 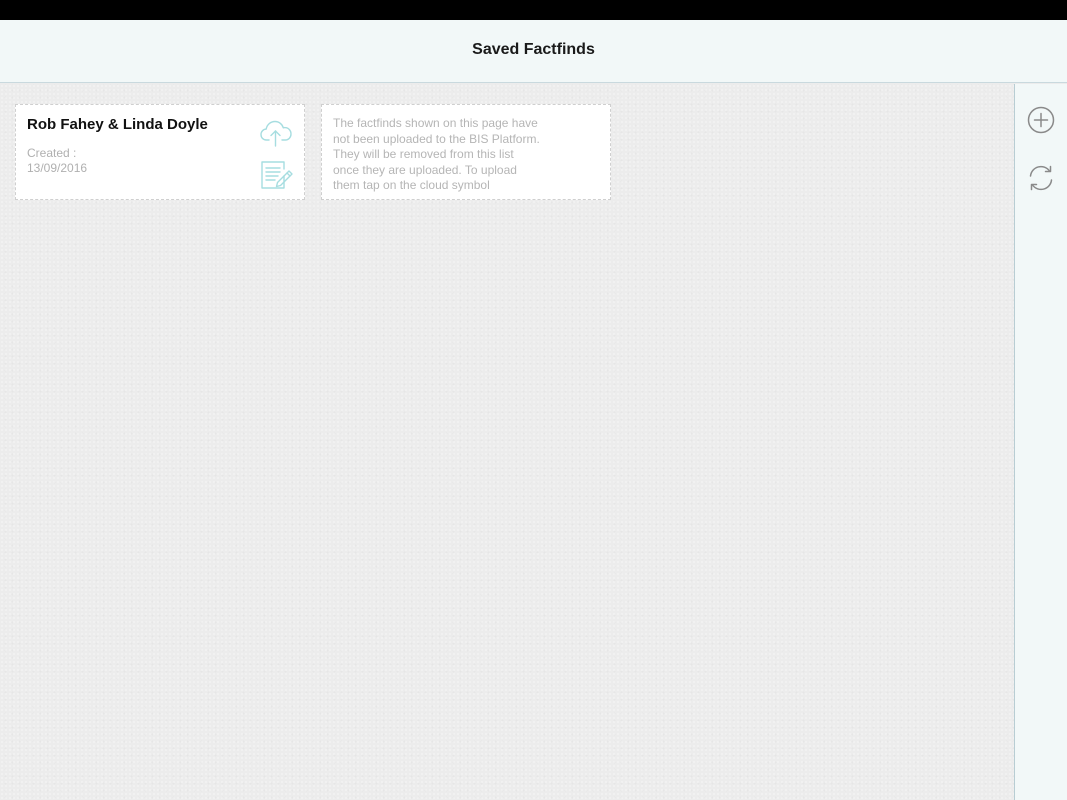 What do you see at coordinates (57, 168) in the screenshot?
I see `created-date: 13/09/2016` at bounding box center [57, 168].